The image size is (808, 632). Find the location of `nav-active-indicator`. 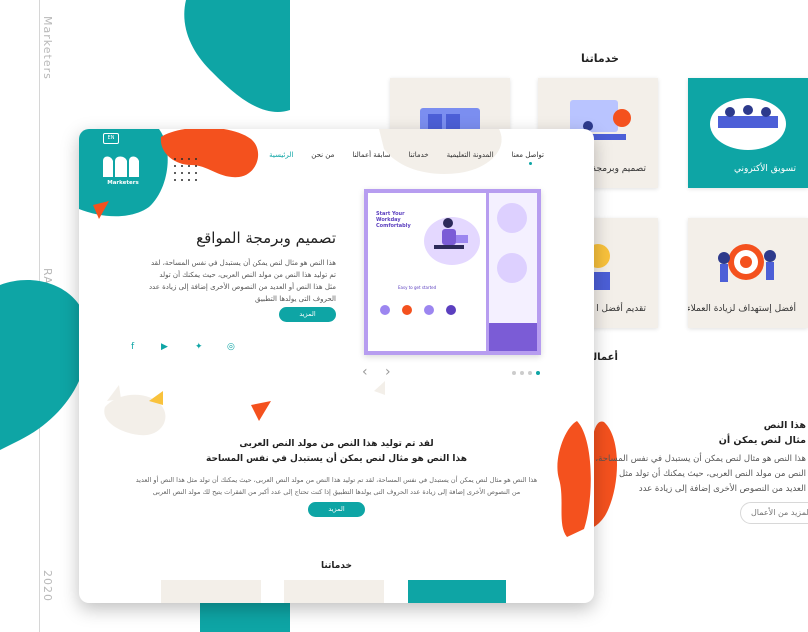

nav-active-indicator is located at coordinates (530, 163).